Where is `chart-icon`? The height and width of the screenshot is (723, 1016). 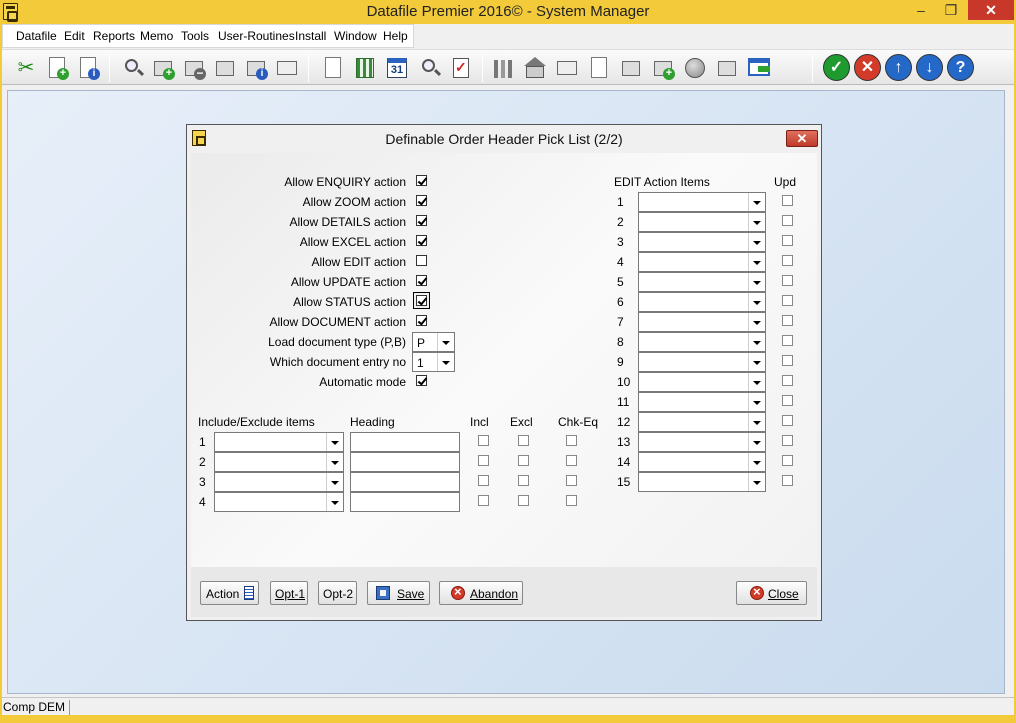 chart-icon is located at coordinates (503, 68).